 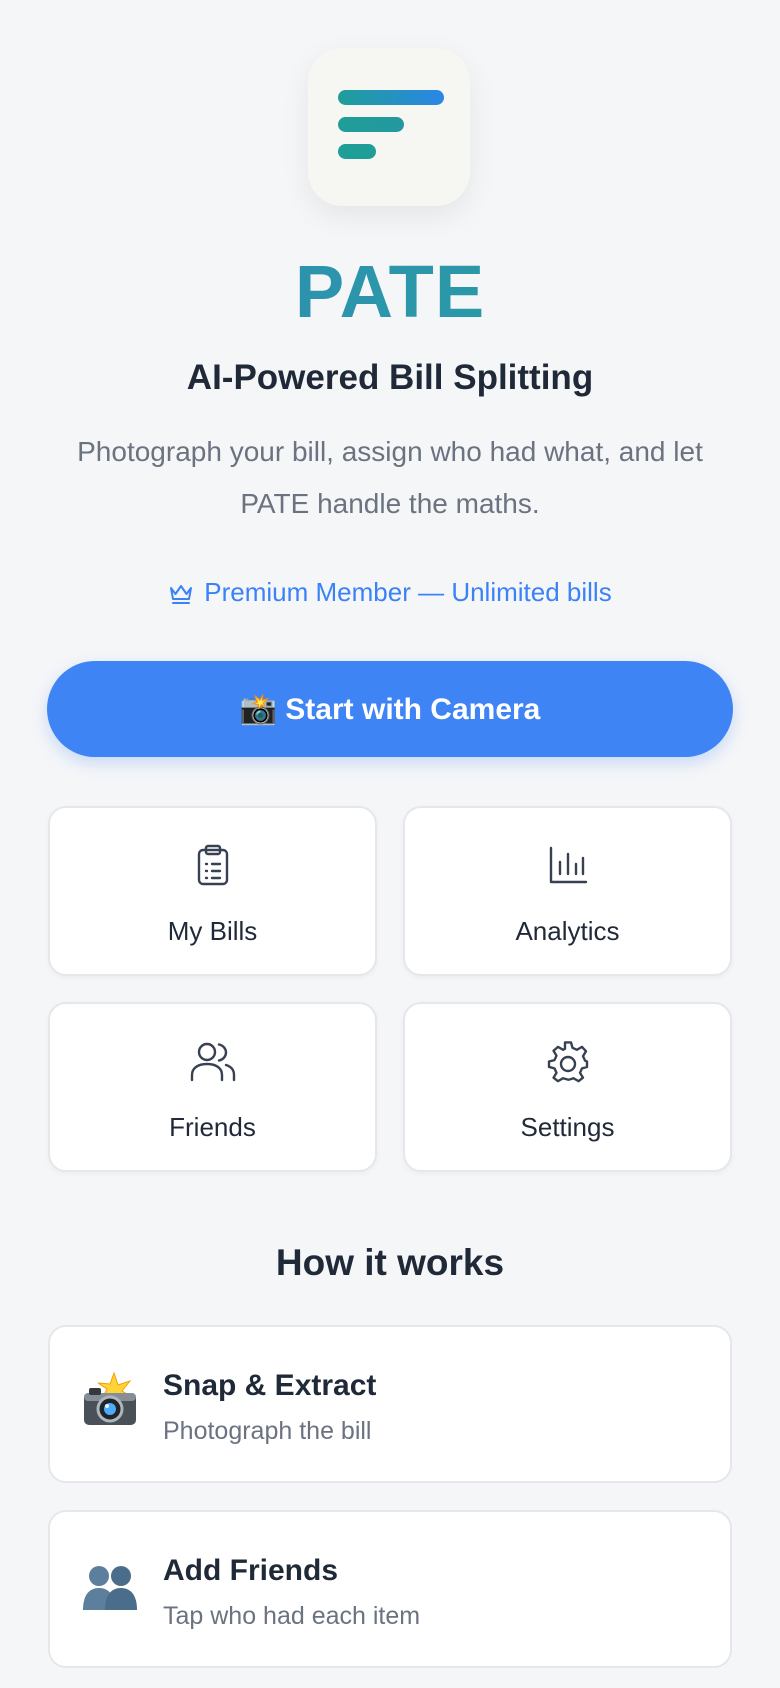 What do you see at coordinates (567, 1127) in the screenshot?
I see `tile-label-settings: Settings` at bounding box center [567, 1127].